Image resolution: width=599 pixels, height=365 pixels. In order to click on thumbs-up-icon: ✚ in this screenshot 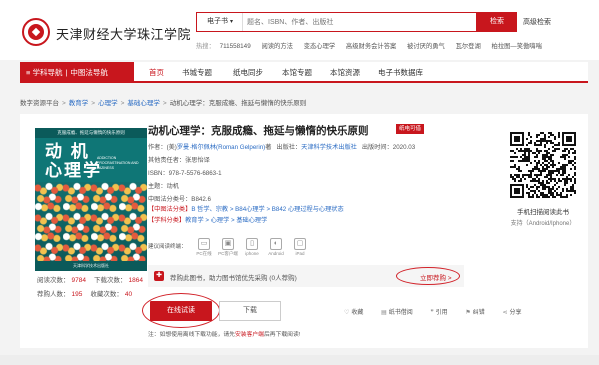, I will do `click(159, 276)`.